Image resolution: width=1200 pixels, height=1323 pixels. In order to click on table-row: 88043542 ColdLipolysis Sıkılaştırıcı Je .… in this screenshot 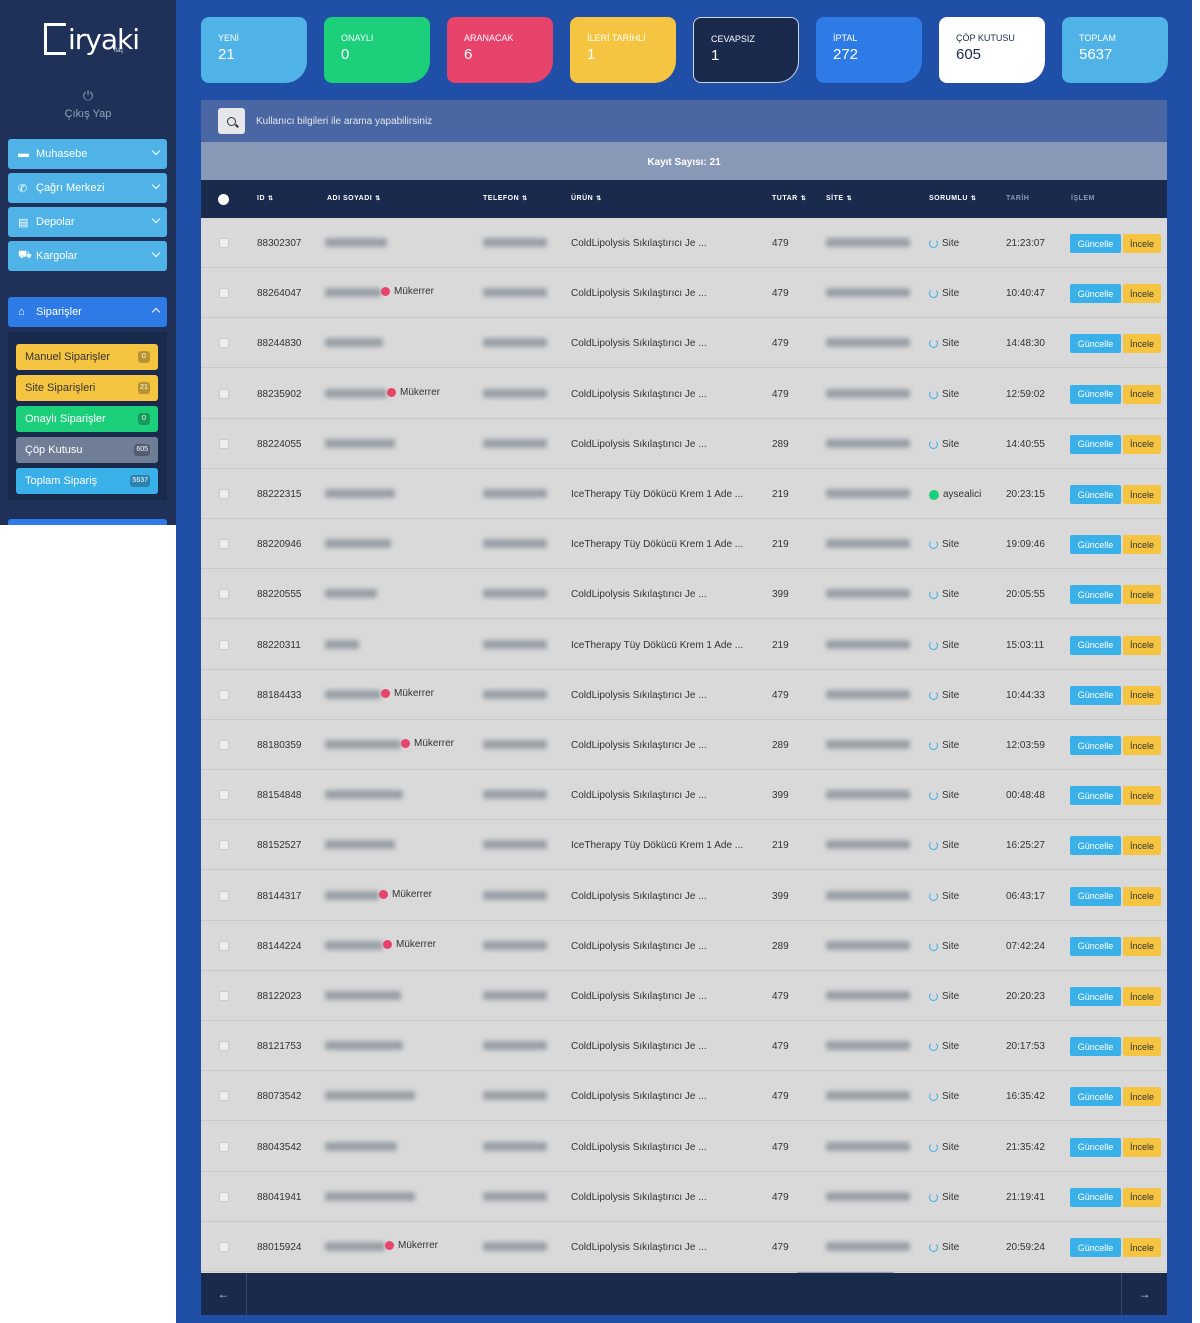, I will do `click(684, 1147)`.